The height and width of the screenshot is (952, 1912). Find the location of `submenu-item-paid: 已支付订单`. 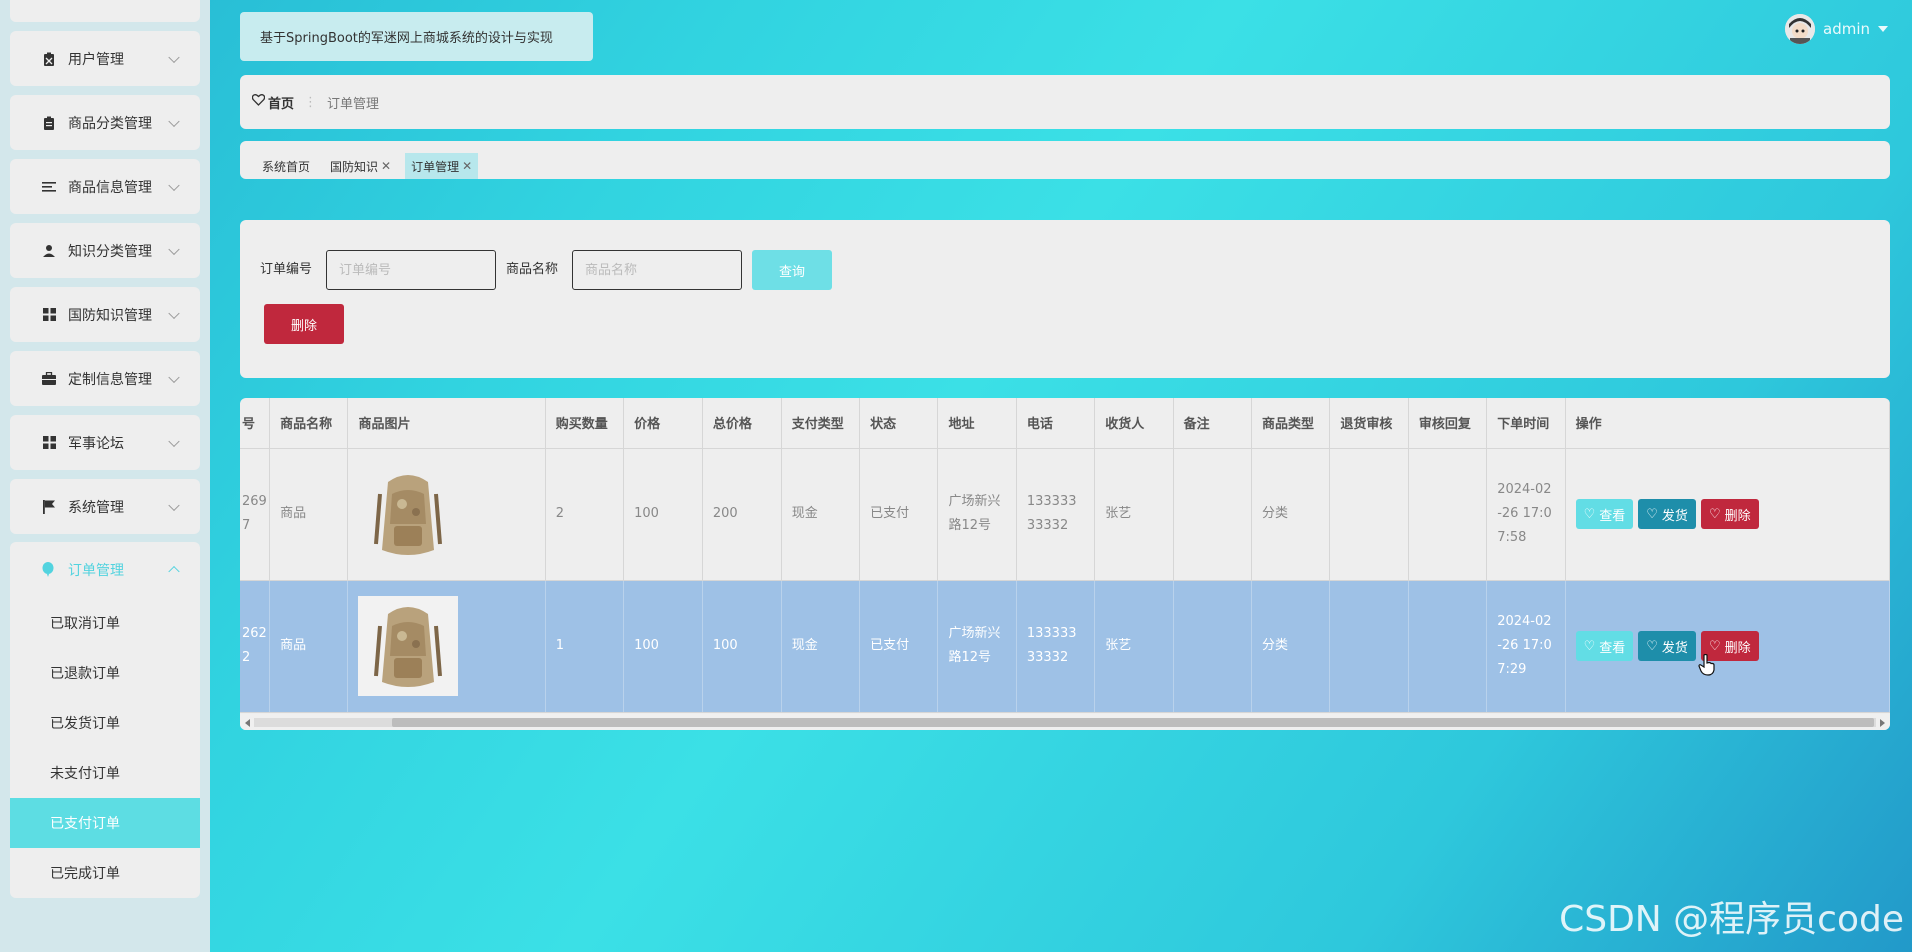

submenu-item-paid: 已支付订单 is located at coordinates (105, 823).